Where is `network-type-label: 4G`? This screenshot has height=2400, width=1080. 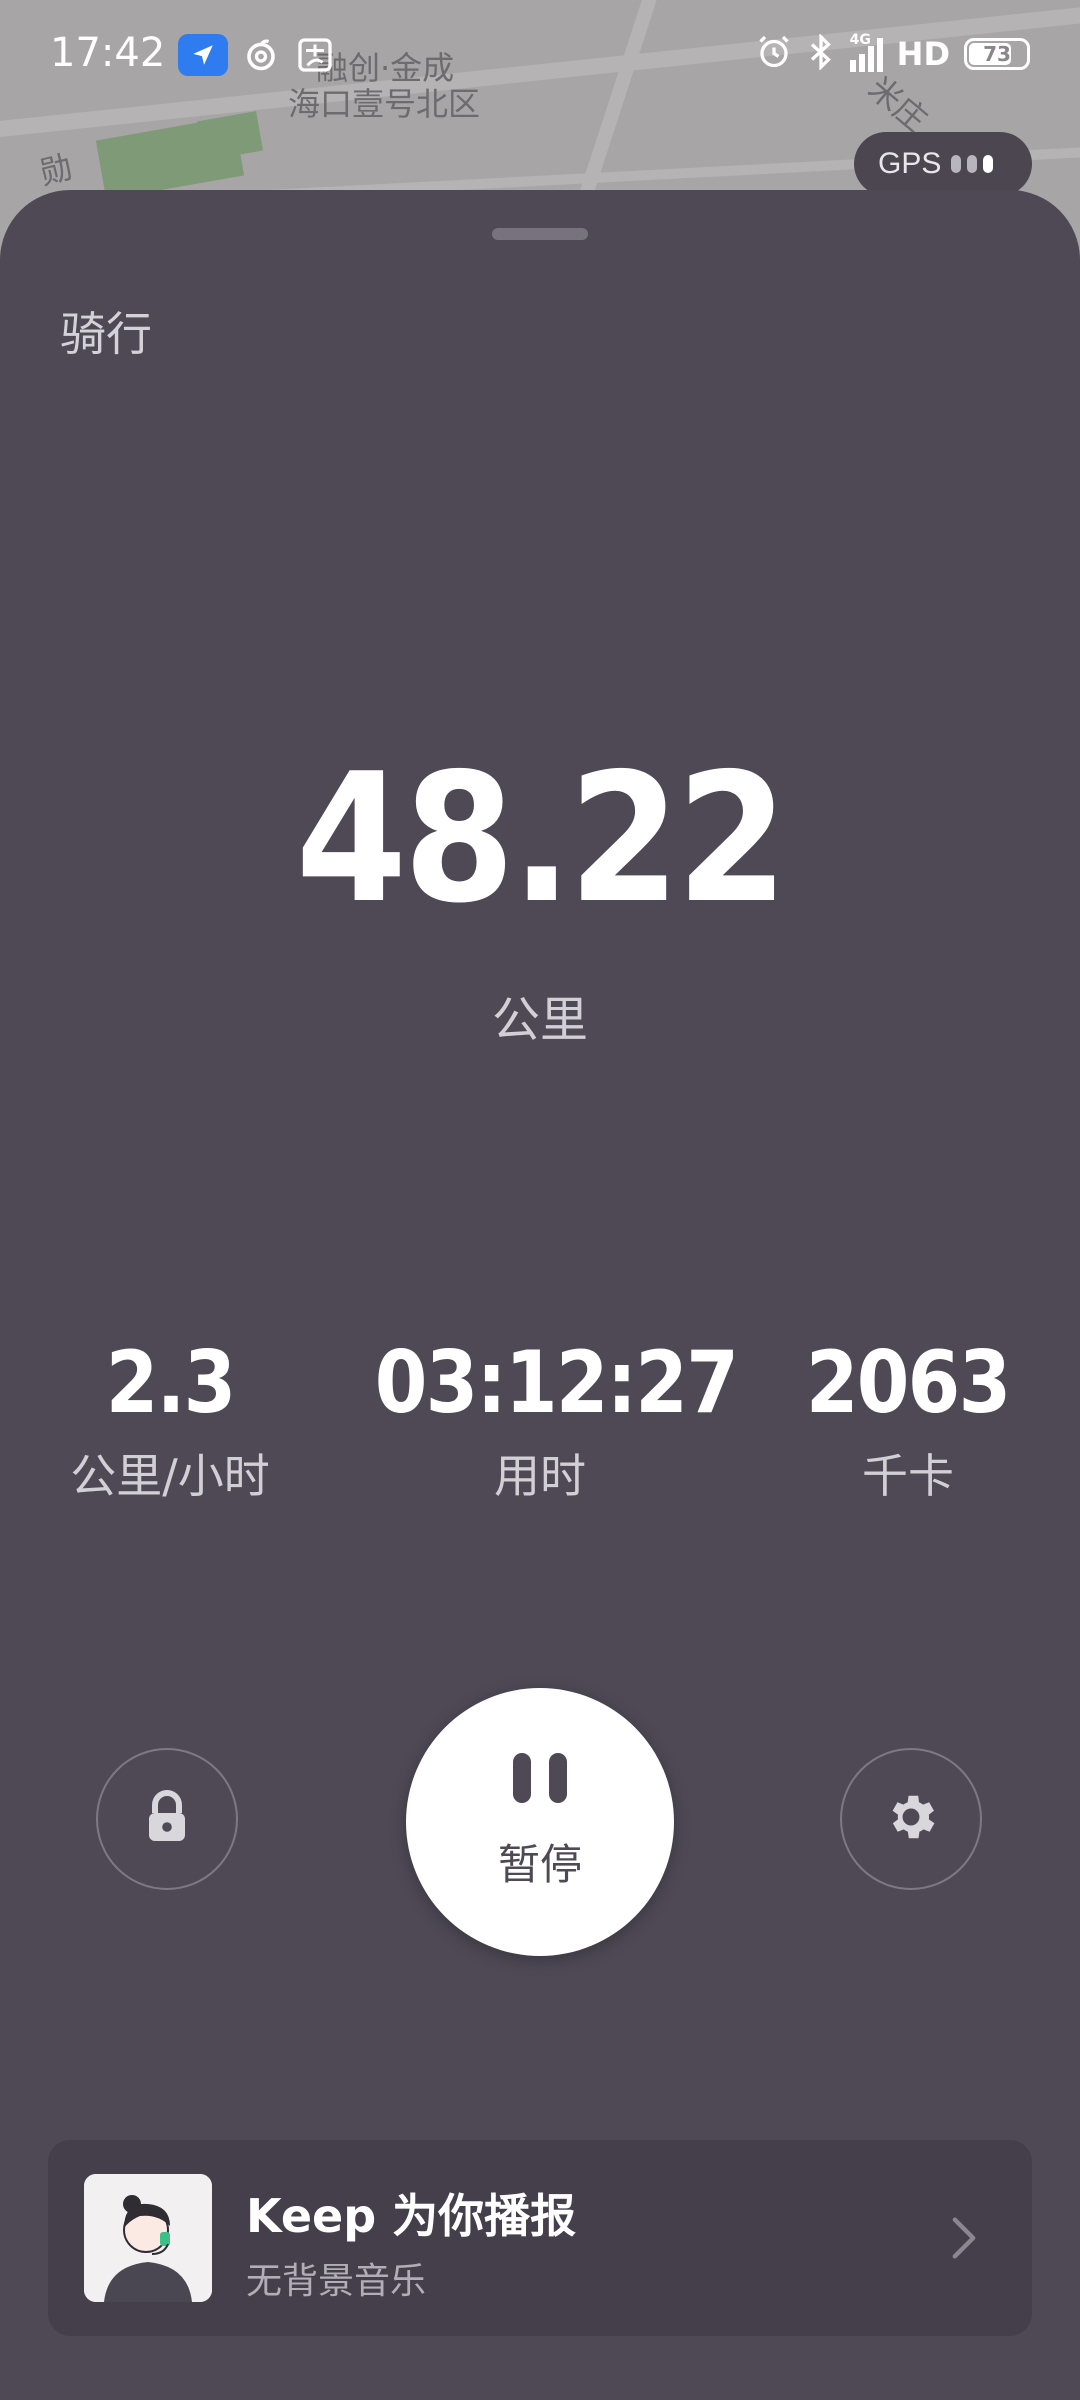
network-type-label: 4G is located at coordinates (860, 40).